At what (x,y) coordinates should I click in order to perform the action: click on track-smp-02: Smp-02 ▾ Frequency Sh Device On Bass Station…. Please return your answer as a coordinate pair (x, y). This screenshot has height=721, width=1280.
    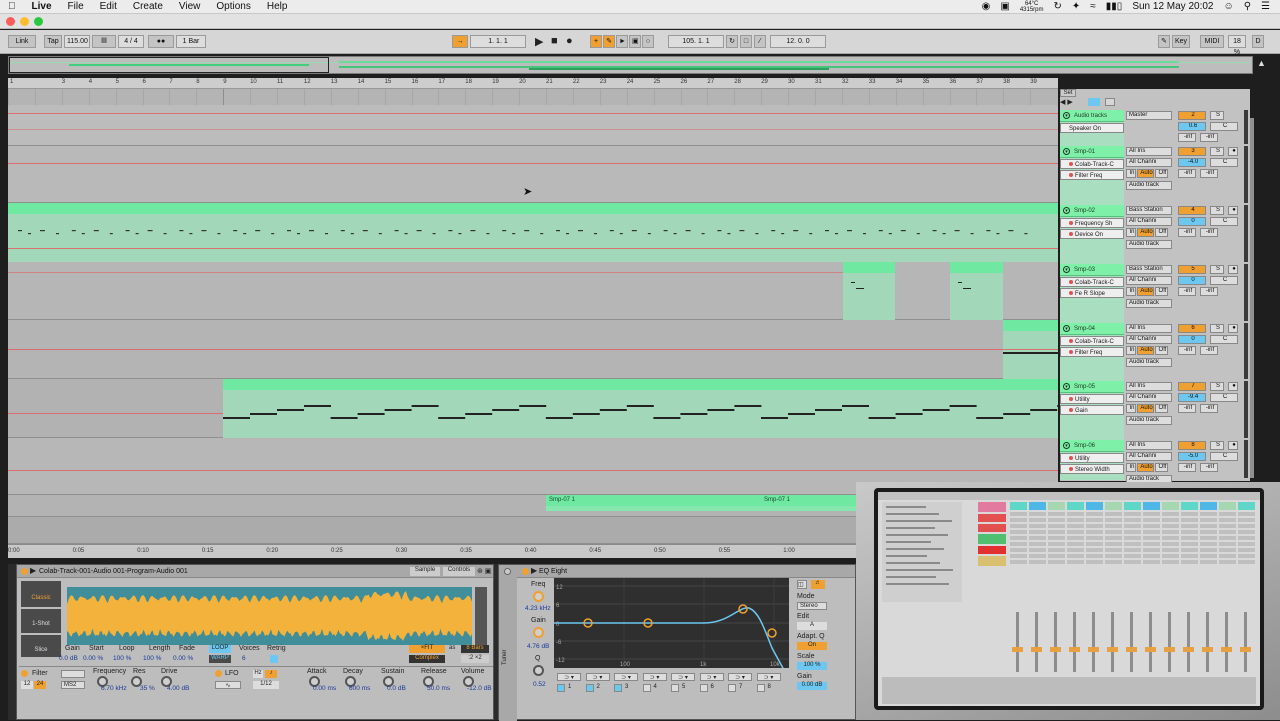
    Looking at the image, I should click on (1155, 234).